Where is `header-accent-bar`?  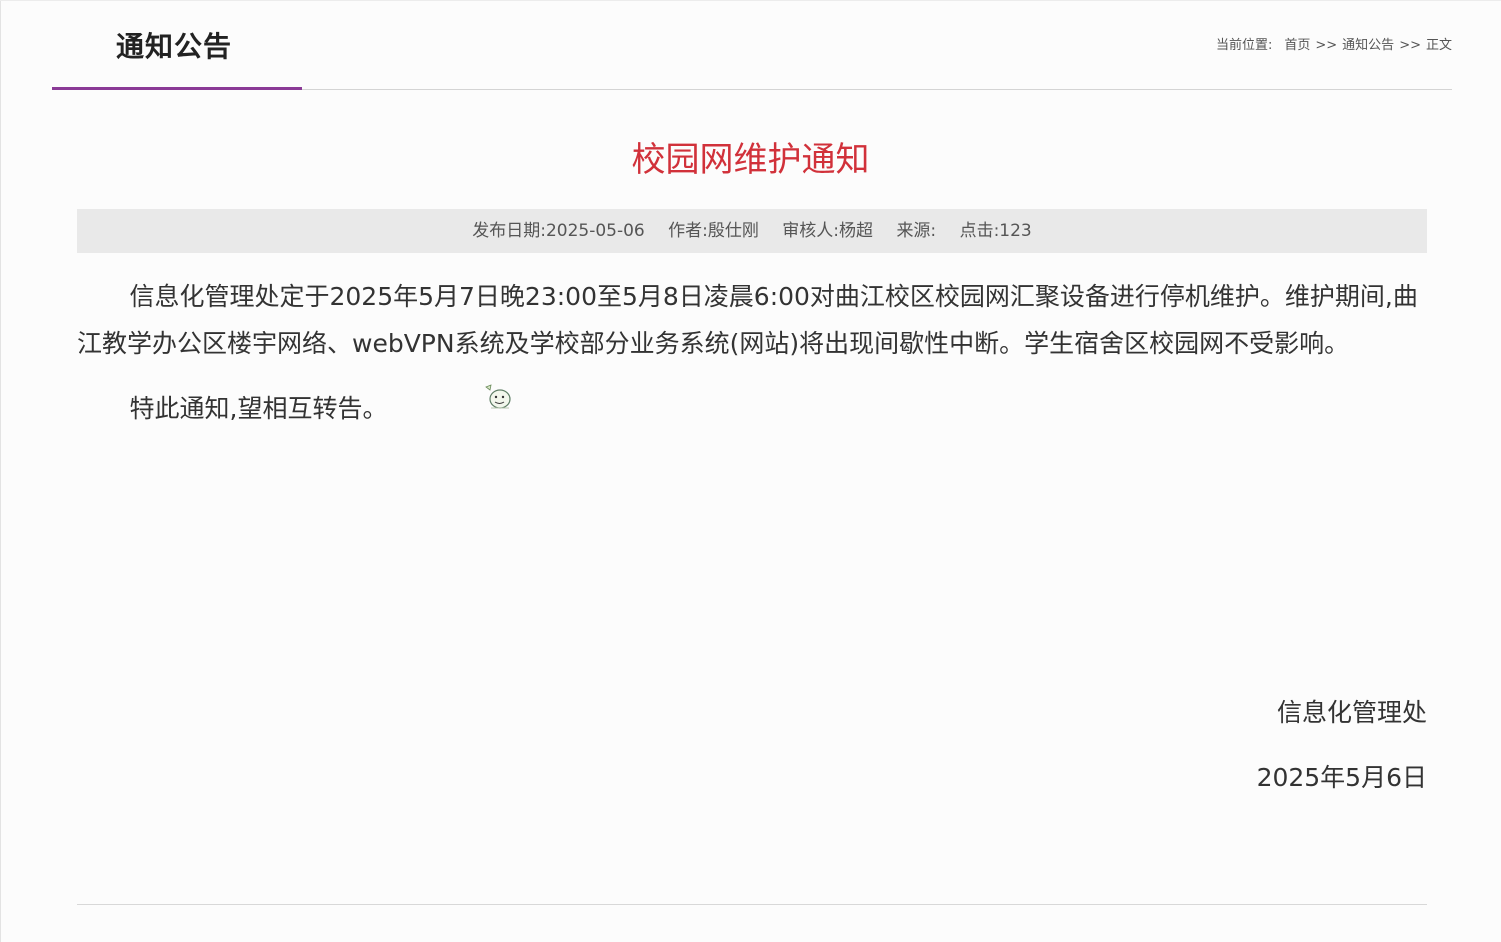
header-accent-bar is located at coordinates (177, 88).